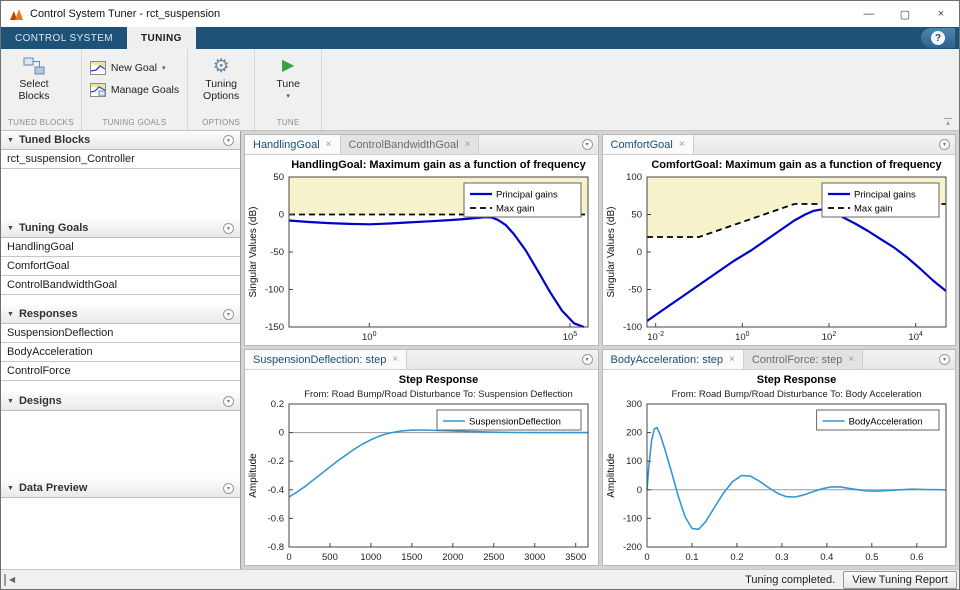  What do you see at coordinates (161, 38) in the screenshot?
I see `ribbon-tab-tuning: TUNING` at bounding box center [161, 38].